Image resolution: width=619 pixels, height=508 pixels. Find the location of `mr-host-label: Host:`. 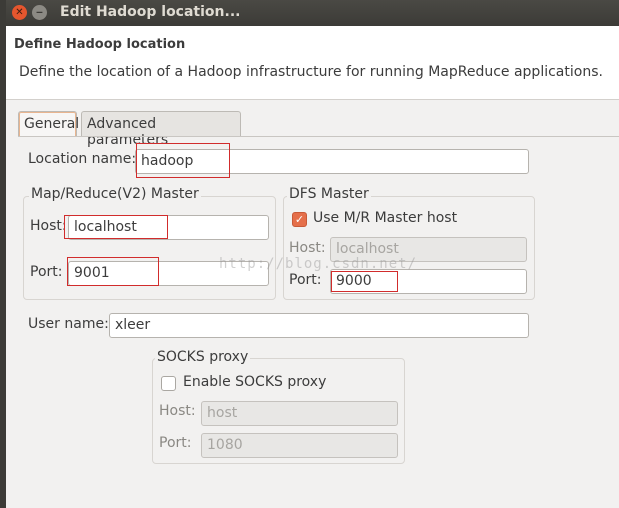

mr-host-label: Host: is located at coordinates (48, 226).